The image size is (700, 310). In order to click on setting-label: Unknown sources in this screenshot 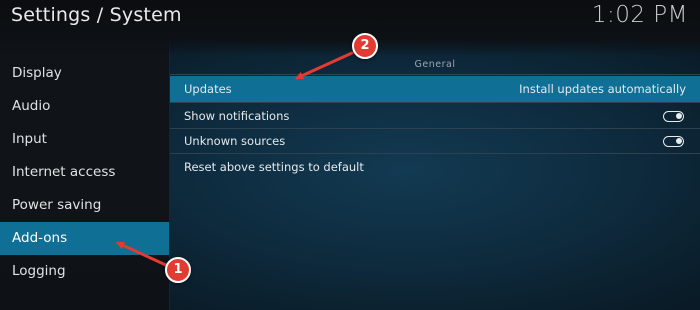, I will do `click(235, 141)`.